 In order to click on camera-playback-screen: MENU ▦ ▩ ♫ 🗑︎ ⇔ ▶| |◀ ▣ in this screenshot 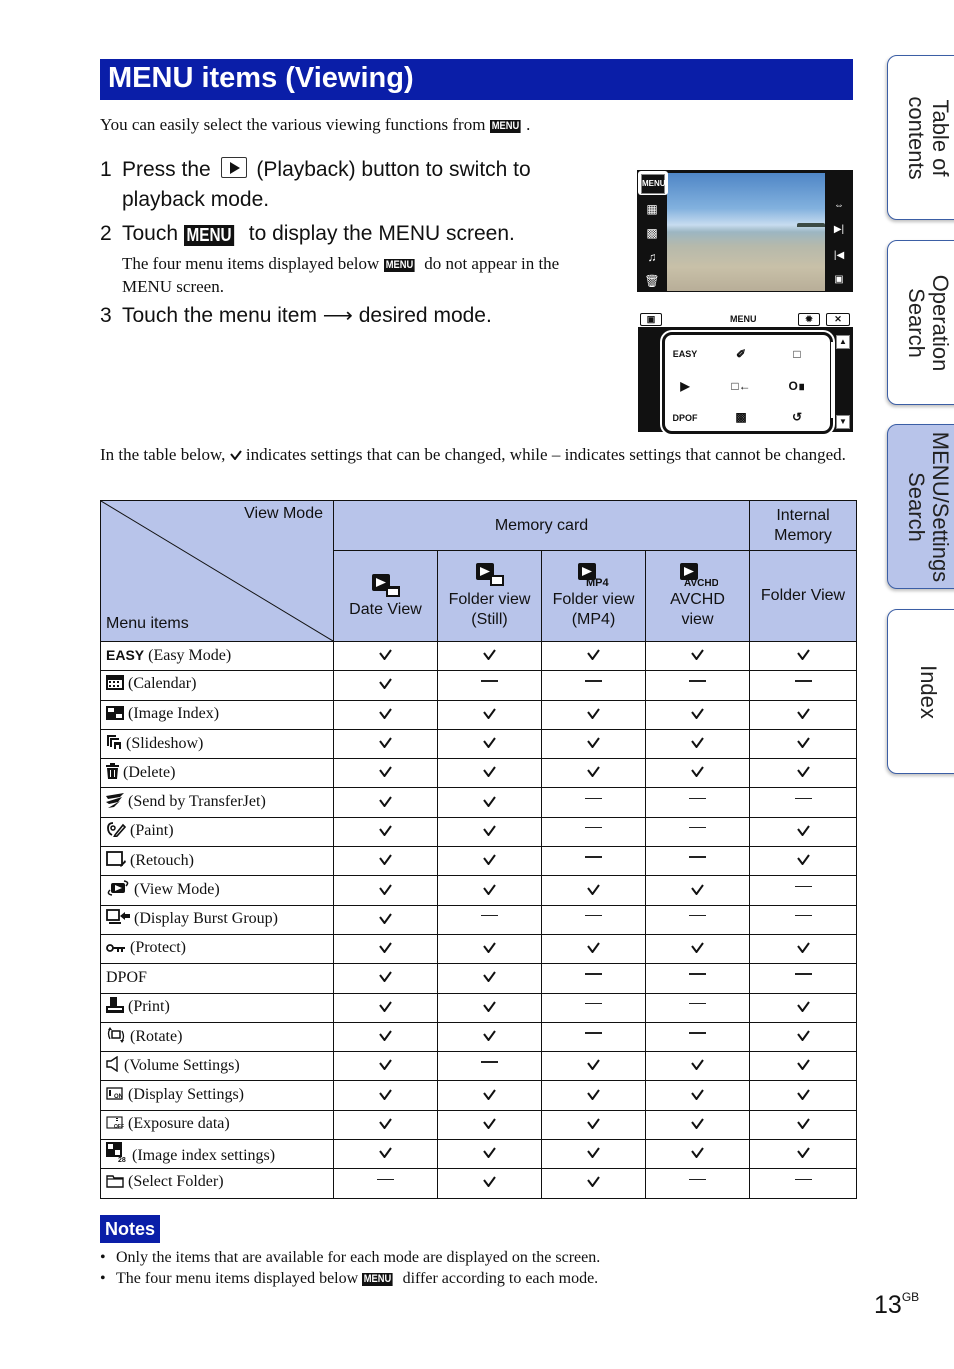, I will do `click(745, 231)`.